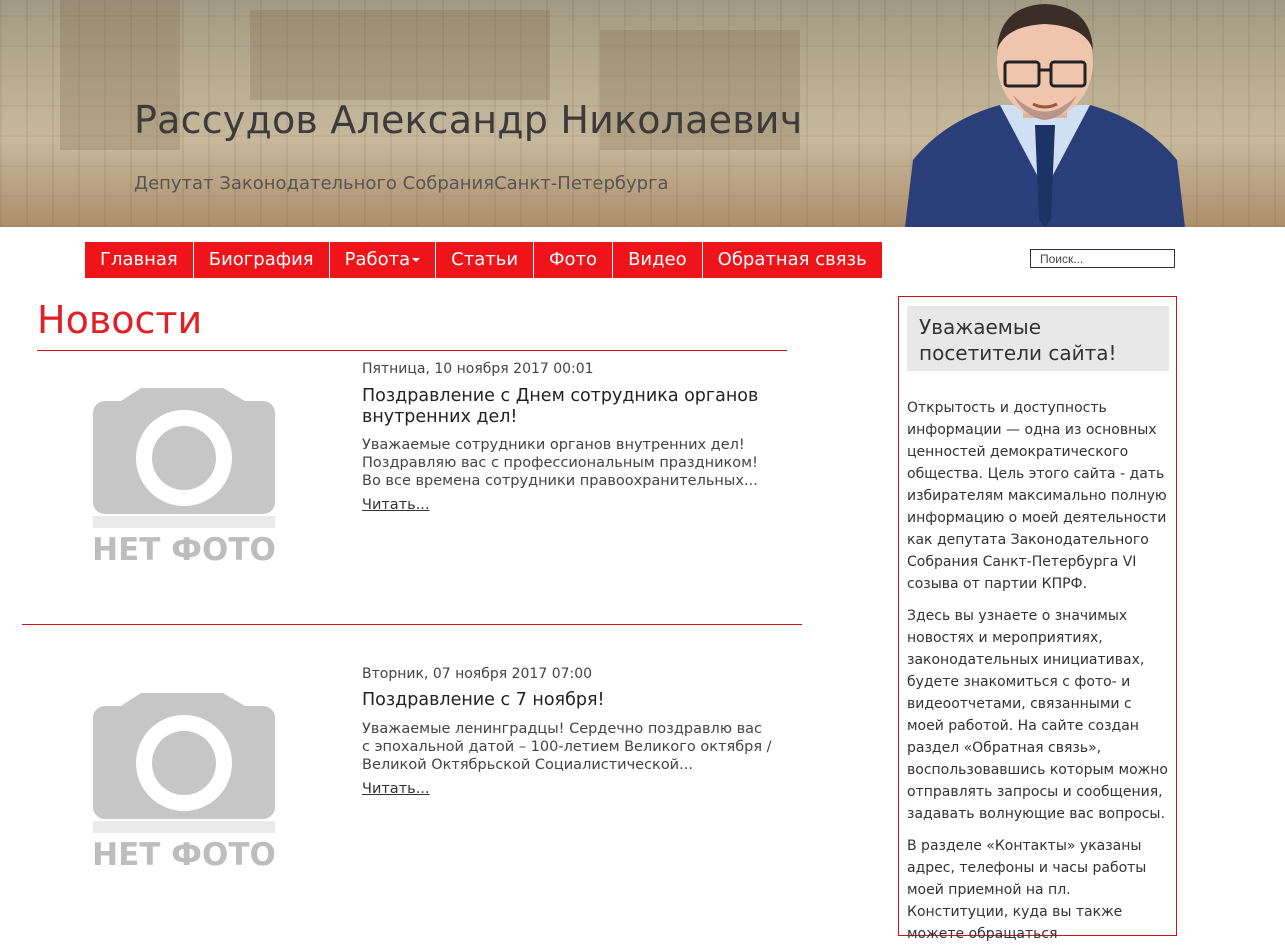 This screenshot has width=1285, height=945. I want to click on search-input, so click(1102, 258).